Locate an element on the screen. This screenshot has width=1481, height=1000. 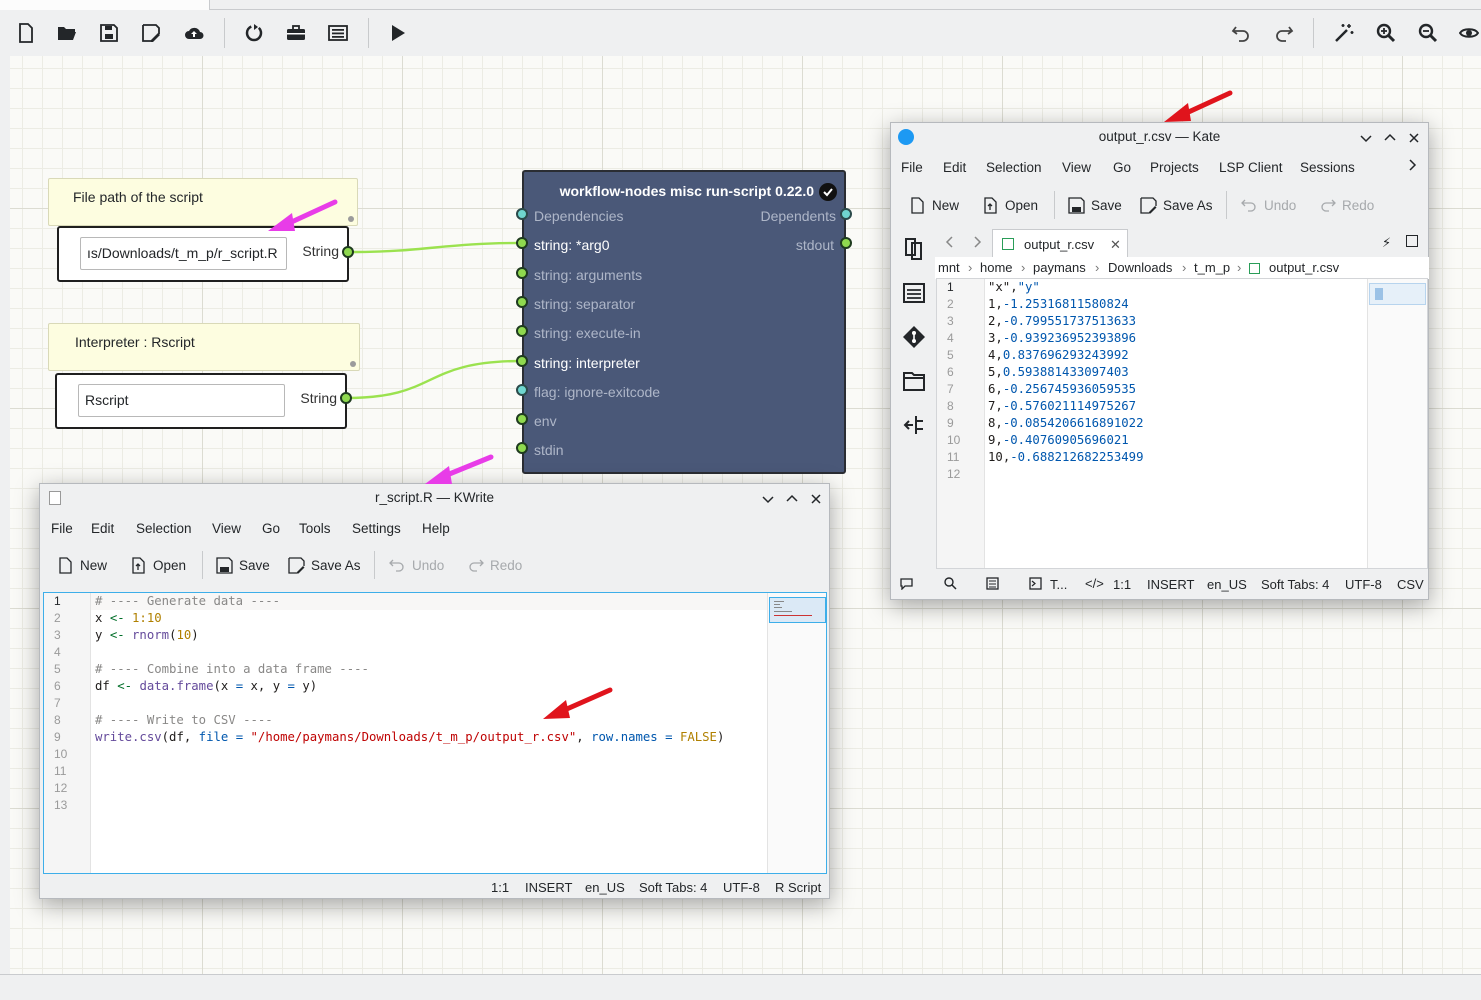
menu-help: Help is located at coordinates (436, 528).